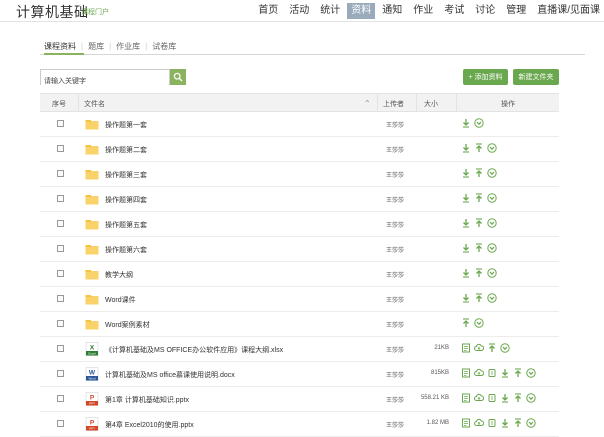  I want to click on nav-item: 首页, so click(268, 11).